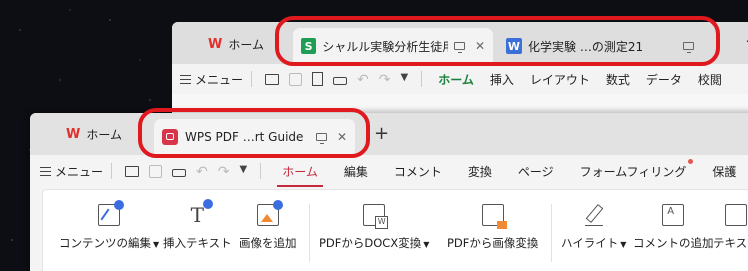  Describe the element at coordinates (197, 243) in the screenshot. I see `insert-text-label: 挿入テキスト` at that location.